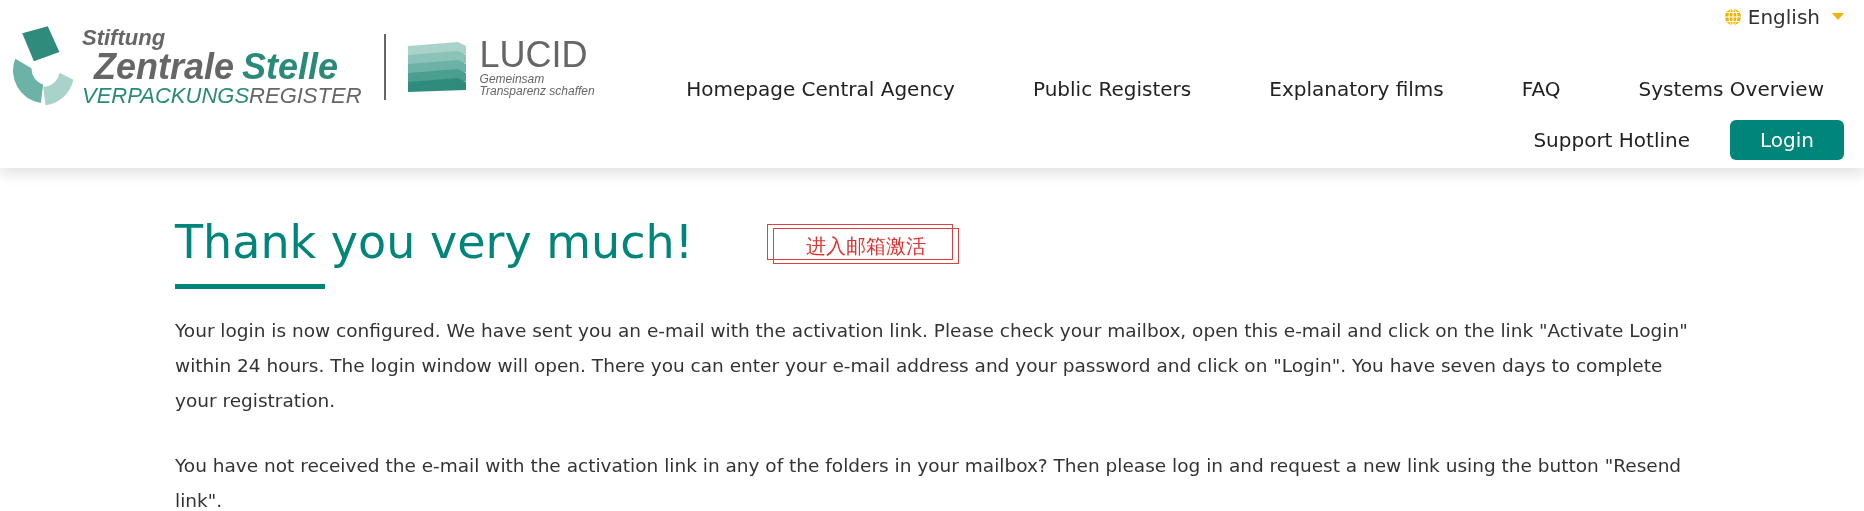 This screenshot has height=511, width=1864. Describe the element at coordinates (1612, 140) in the screenshot. I see `nav-link: Support Hotline` at that location.